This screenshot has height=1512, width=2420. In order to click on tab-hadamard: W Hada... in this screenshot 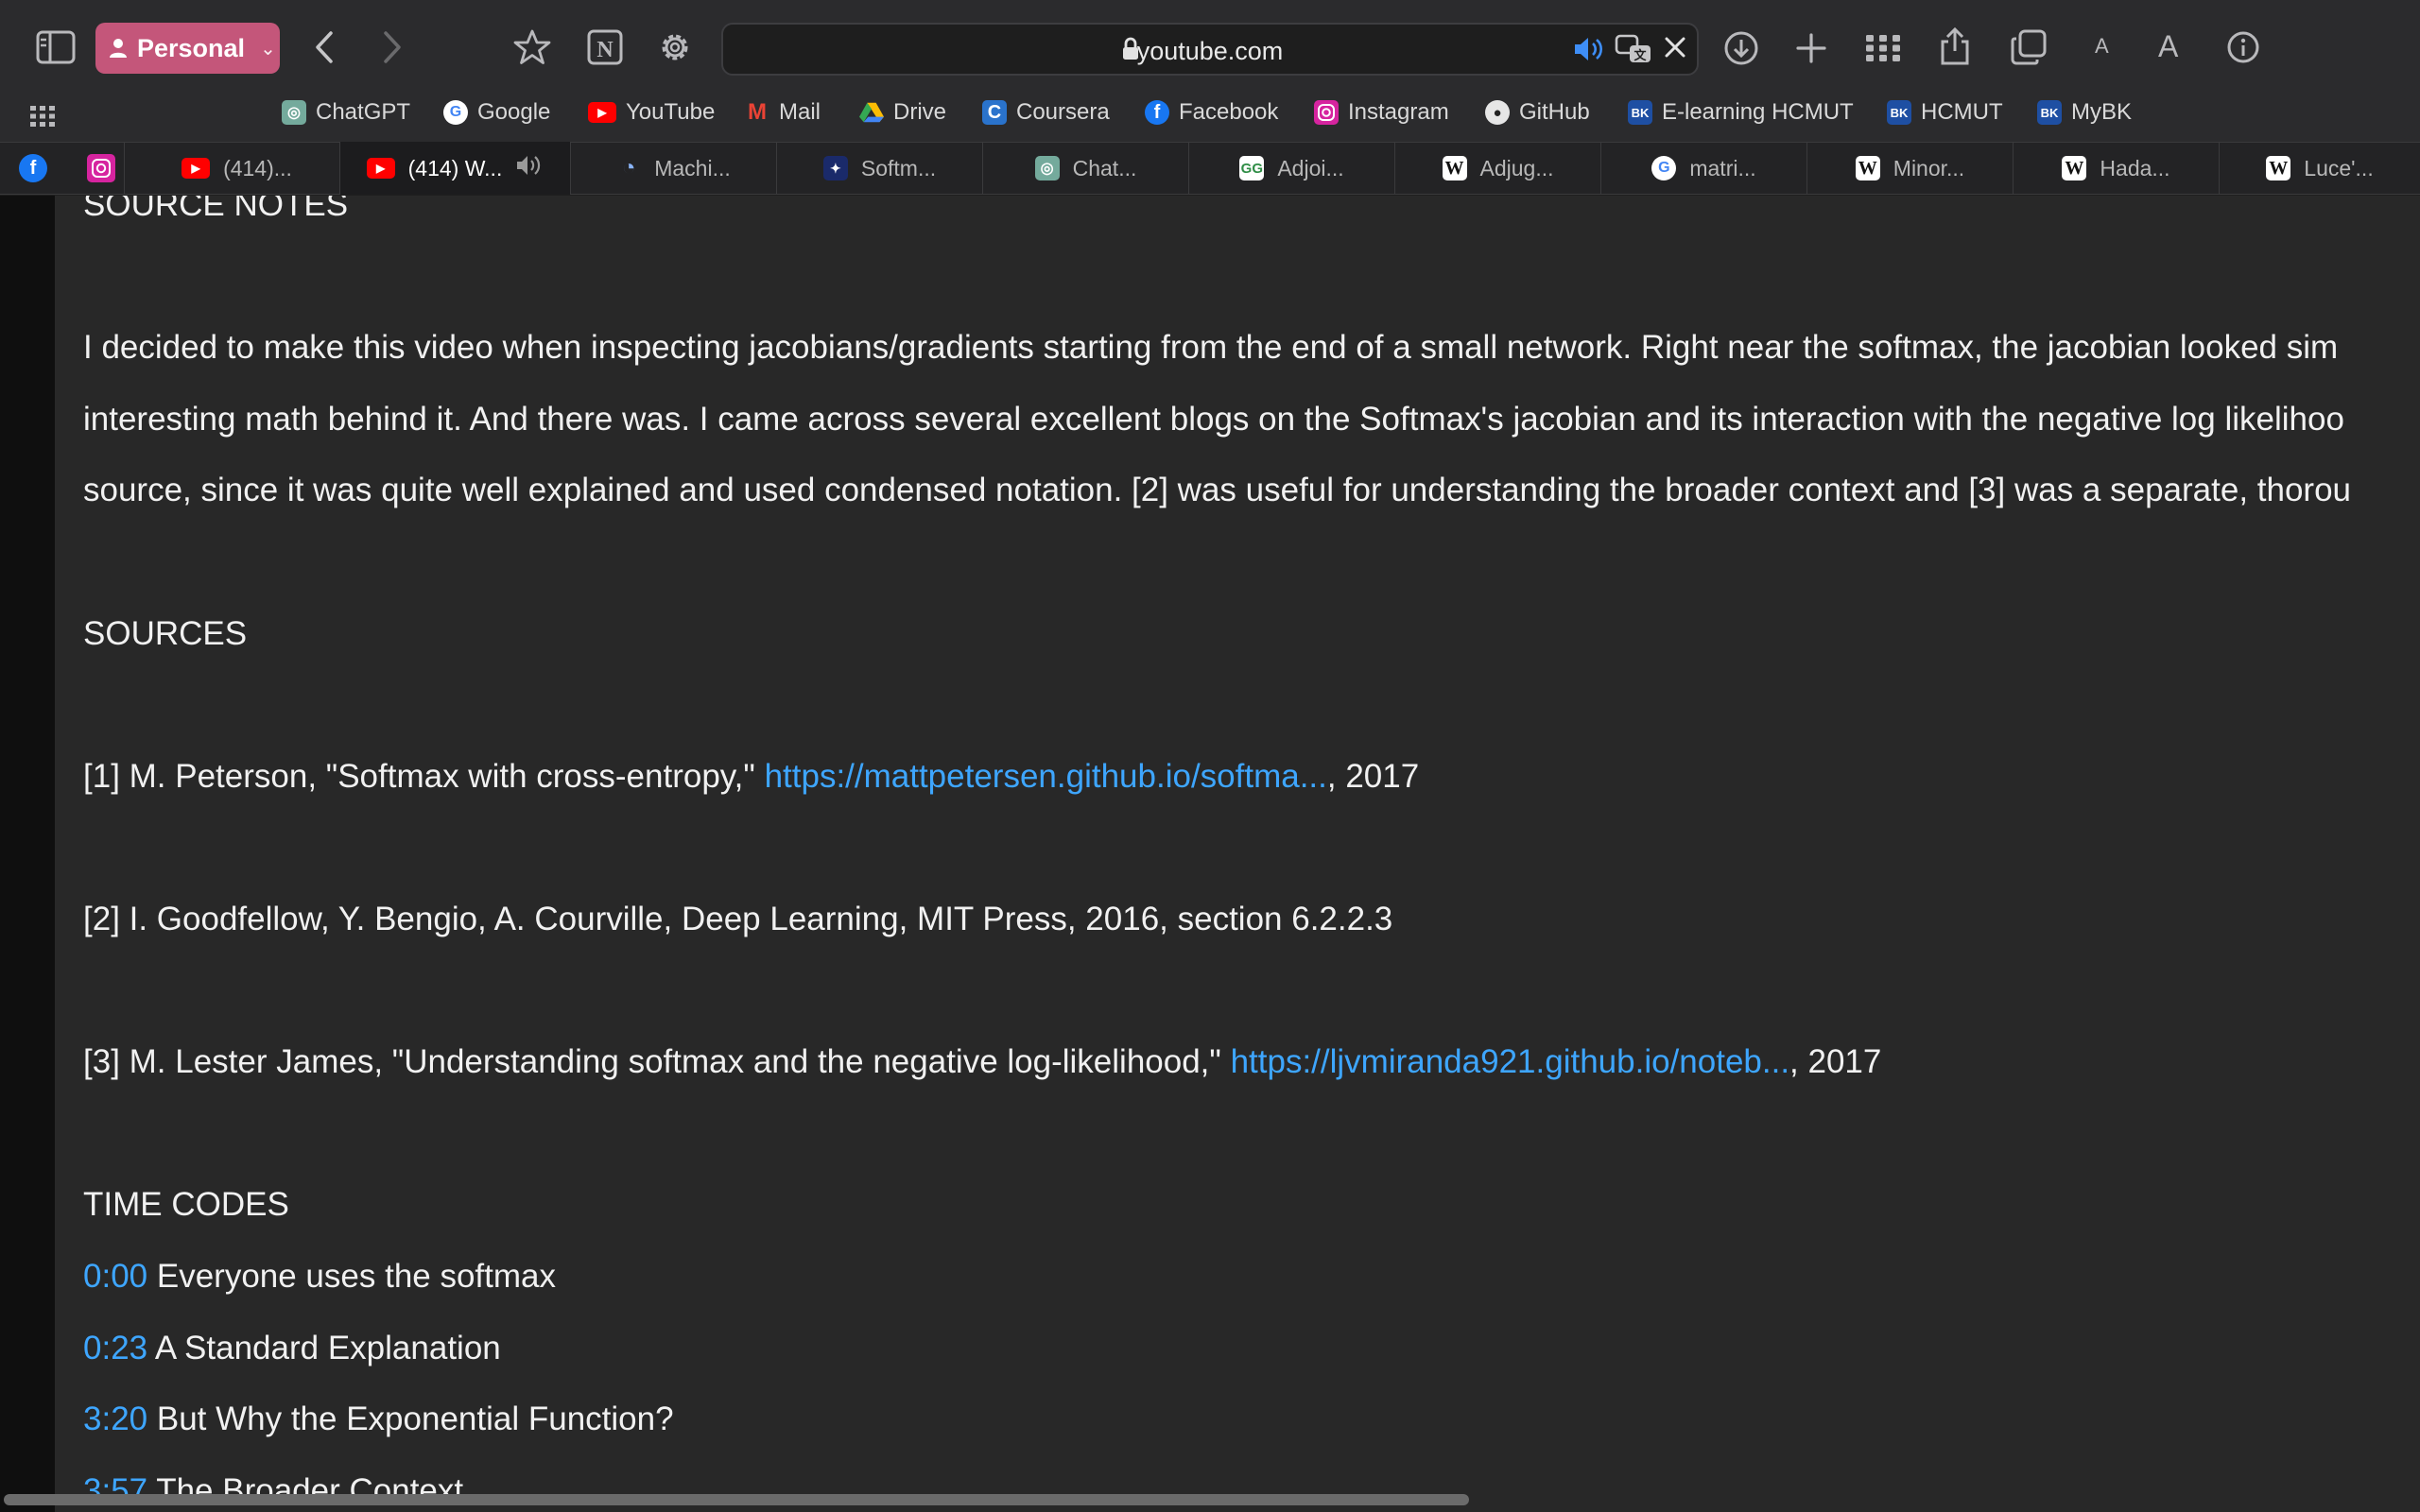, I will do `click(2117, 168)`.